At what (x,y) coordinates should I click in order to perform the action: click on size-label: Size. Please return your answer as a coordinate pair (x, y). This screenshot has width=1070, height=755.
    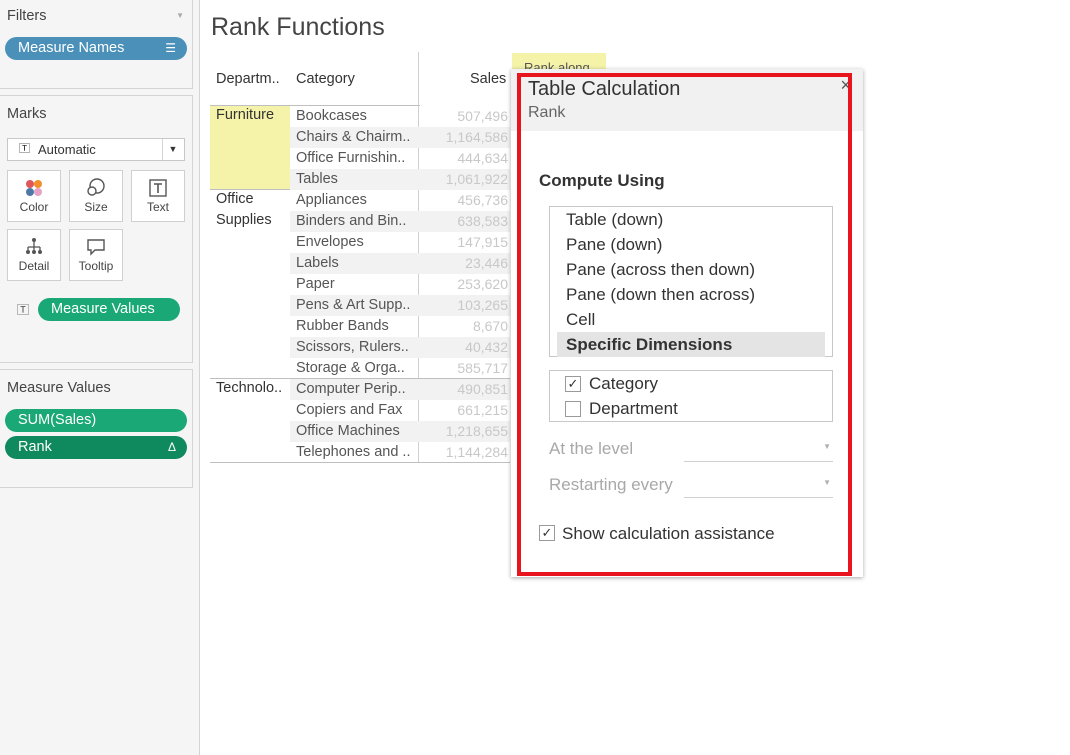
    Looking at the image, I should click on (96, 207).